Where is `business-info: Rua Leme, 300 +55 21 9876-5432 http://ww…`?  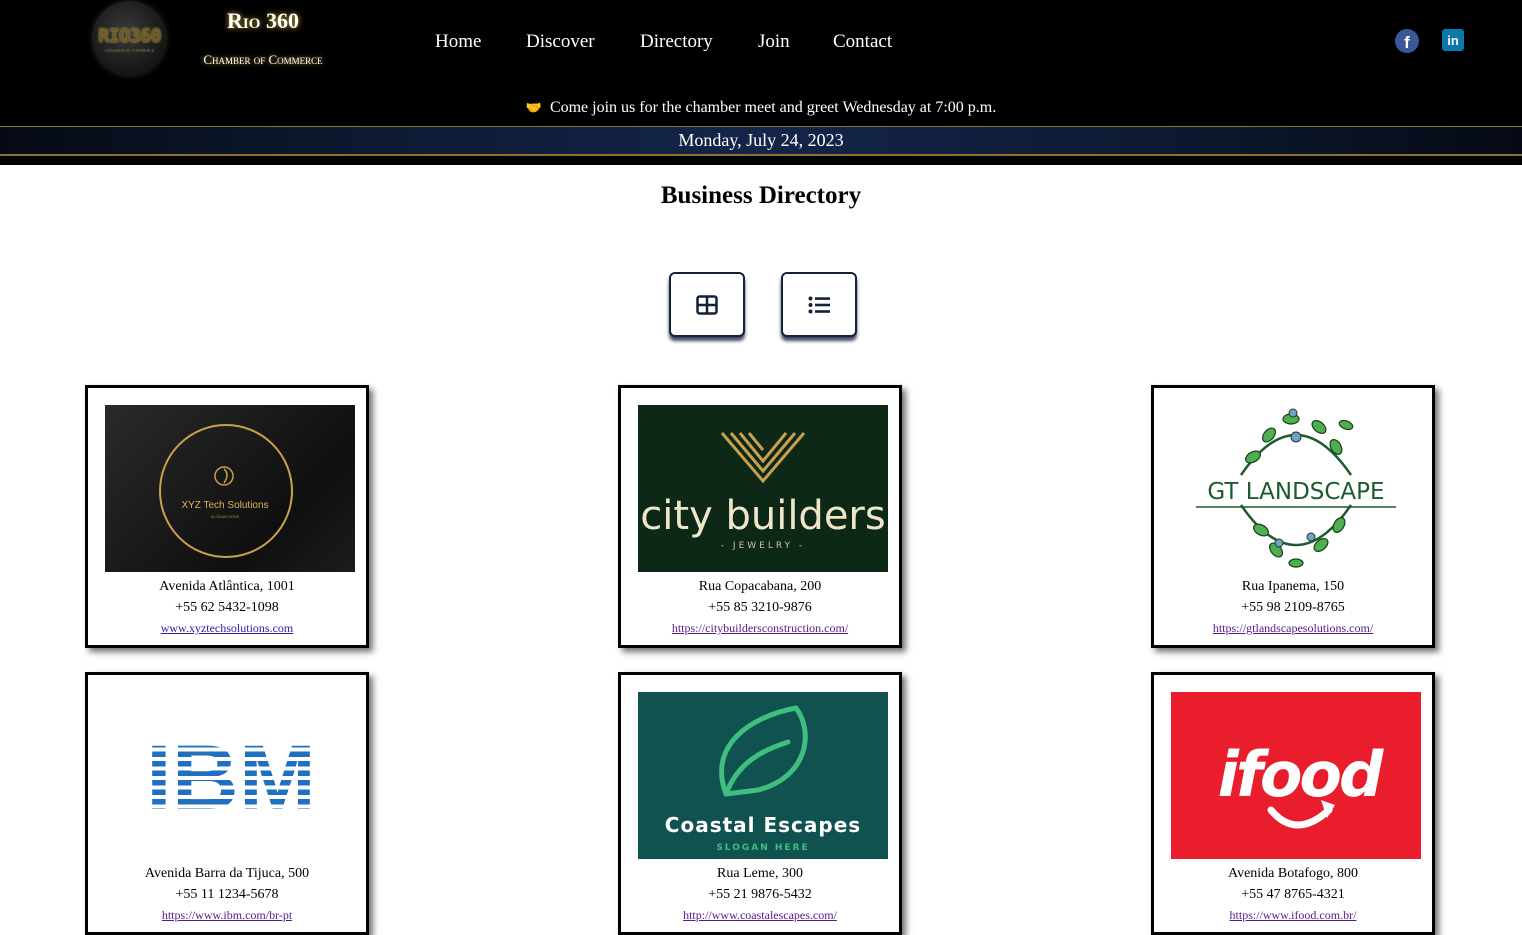 business-info: Rua Leme, 300 +55 21 9876-5432 http://ww… is located at coordinates (760, 894).